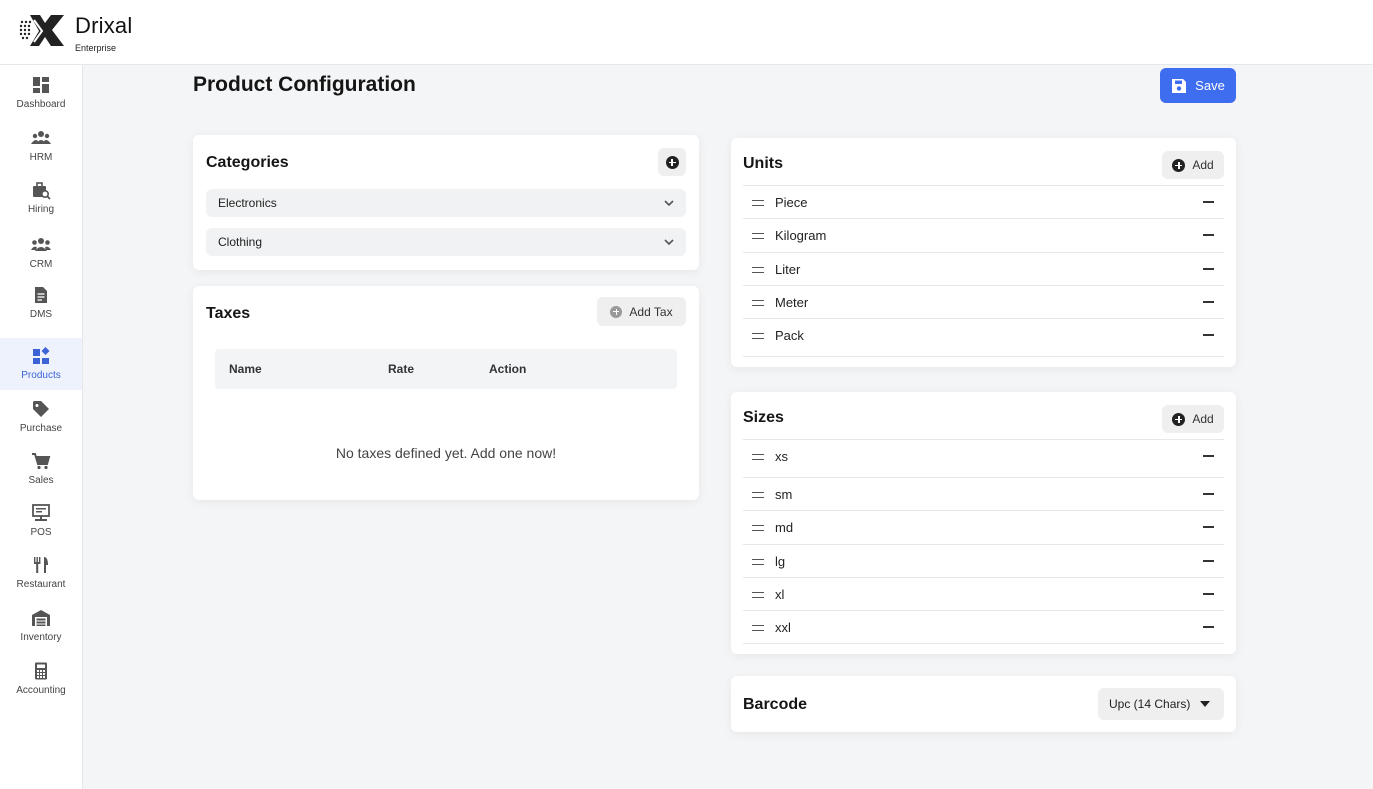 The width and height of the screenshot is (1373, 789). I want to click on sidebar-item-sales: Sales, so click(41, 477).